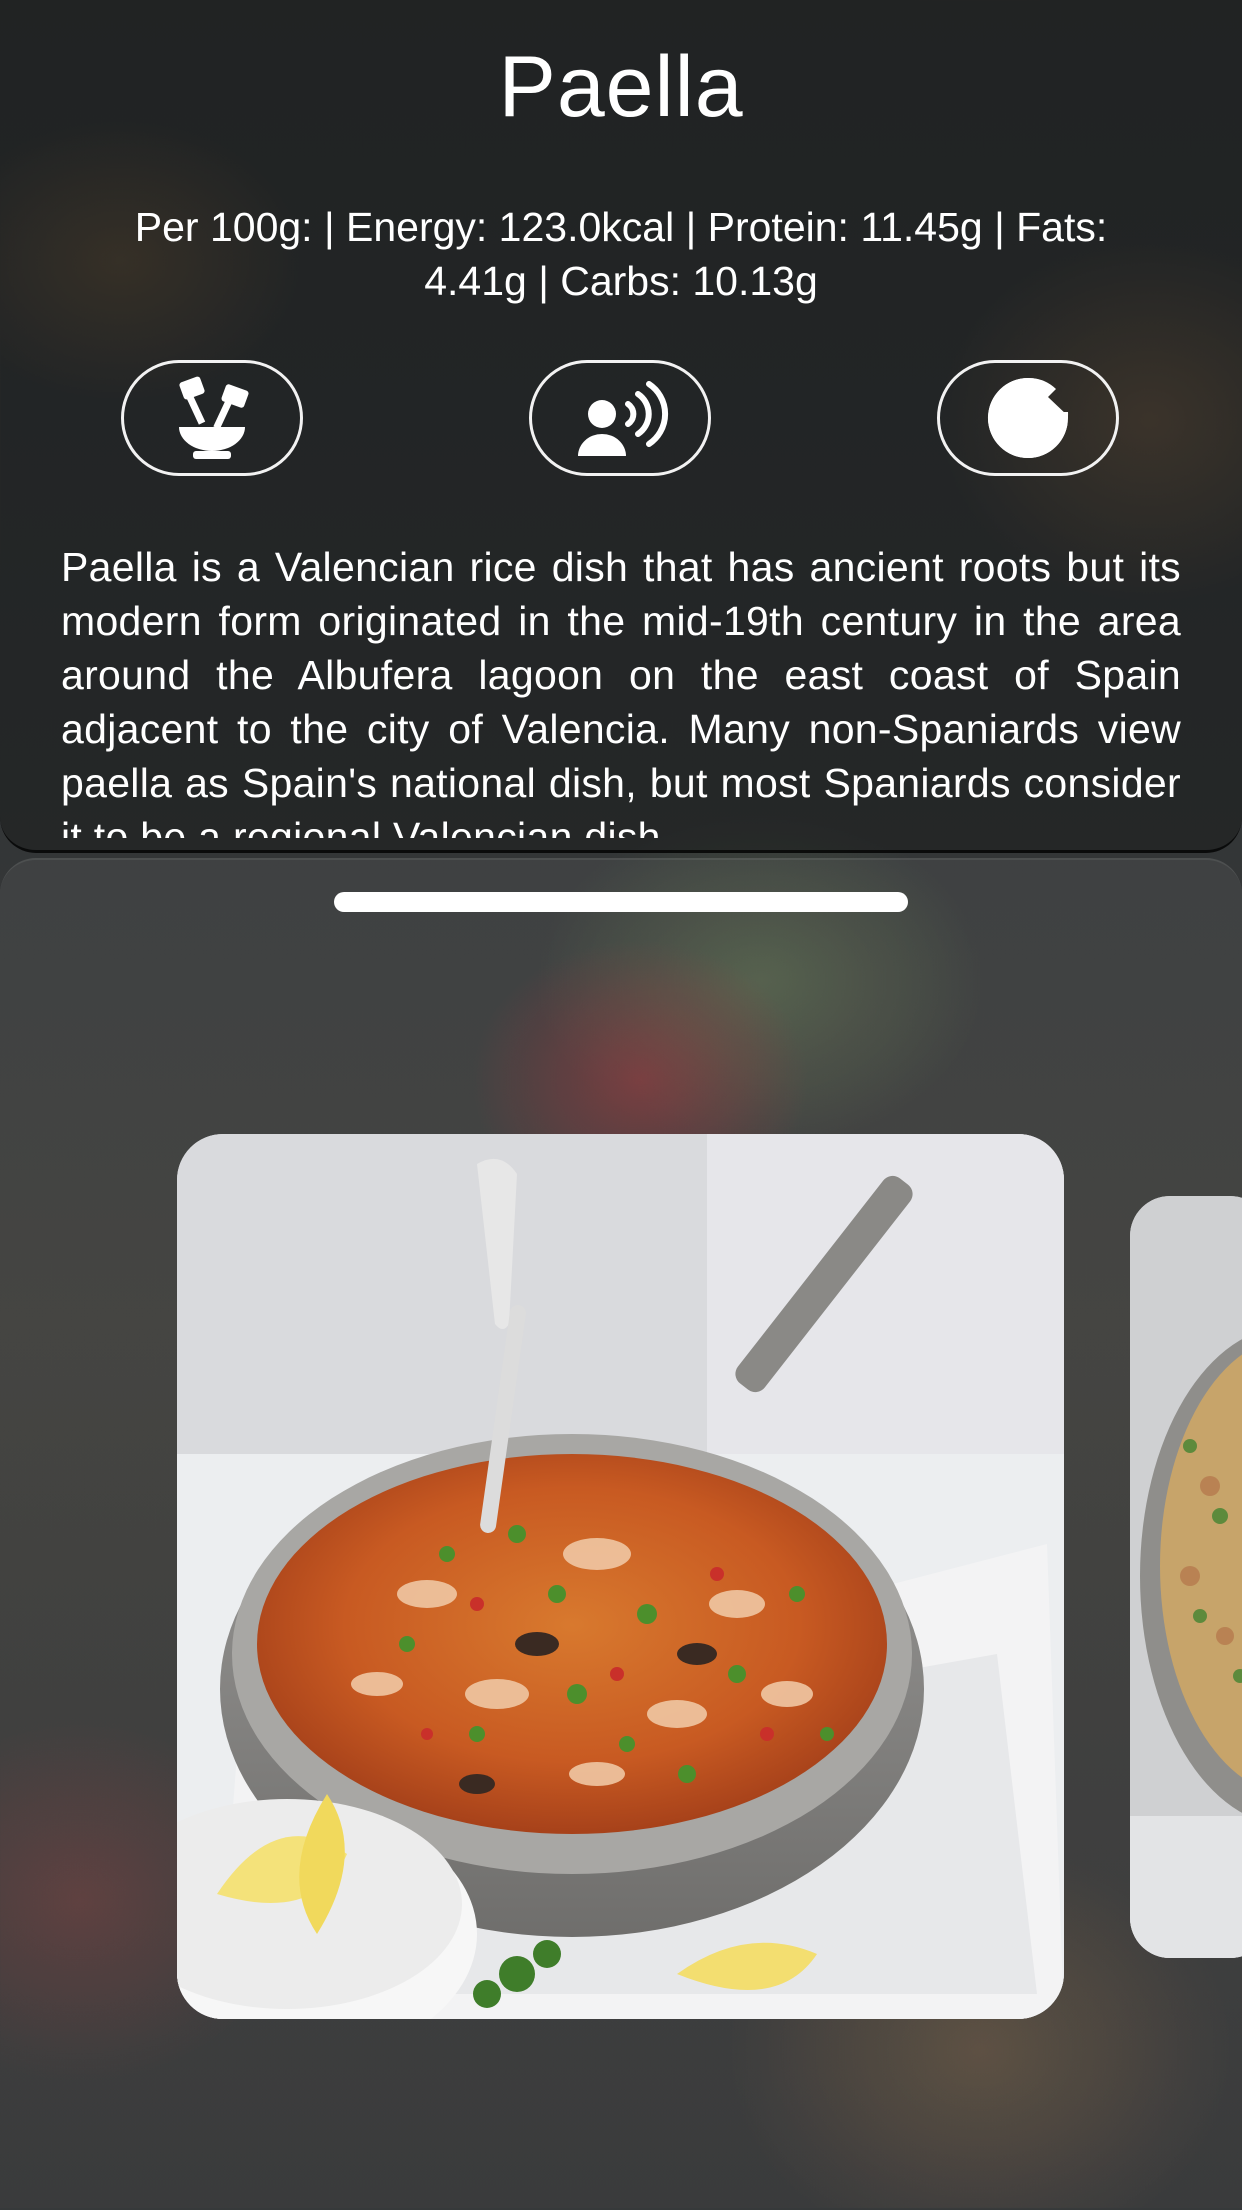 Image resolution: width=1242 pixels, height=2210 pixels. What do you see at coordinates (623, 418) in the screenshot?
I see `speaker-voice-icon` at bounding box center [623, 418].